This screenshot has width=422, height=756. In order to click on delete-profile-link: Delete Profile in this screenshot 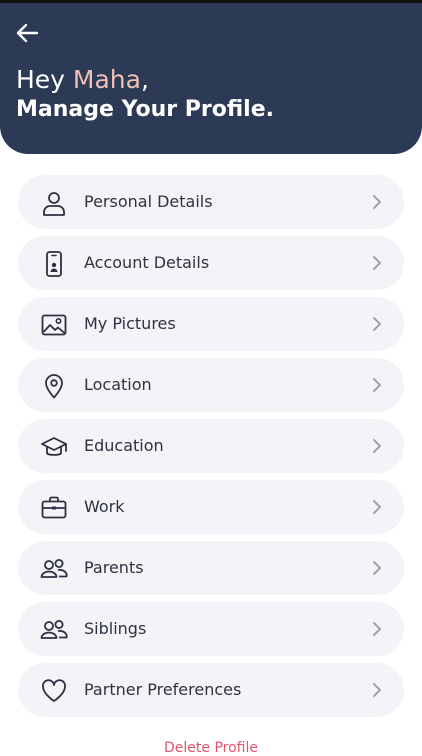, I will do `click(211, 748)`.